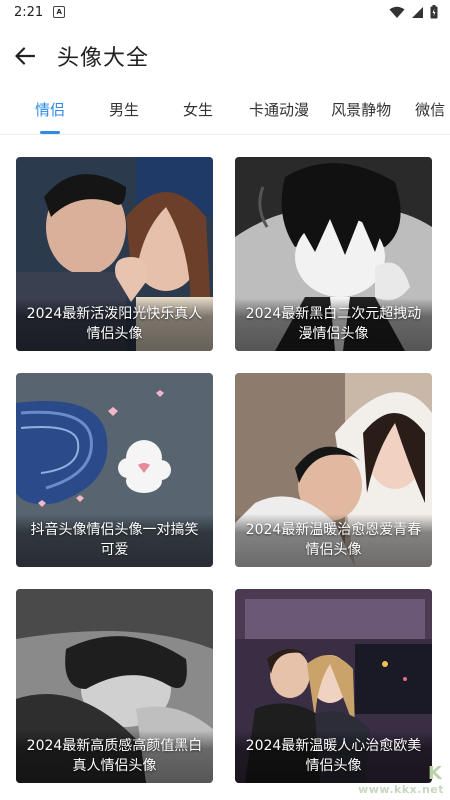 This screenshot has width=450, height=800. I want to click on battery-icon, so click(434, 12).